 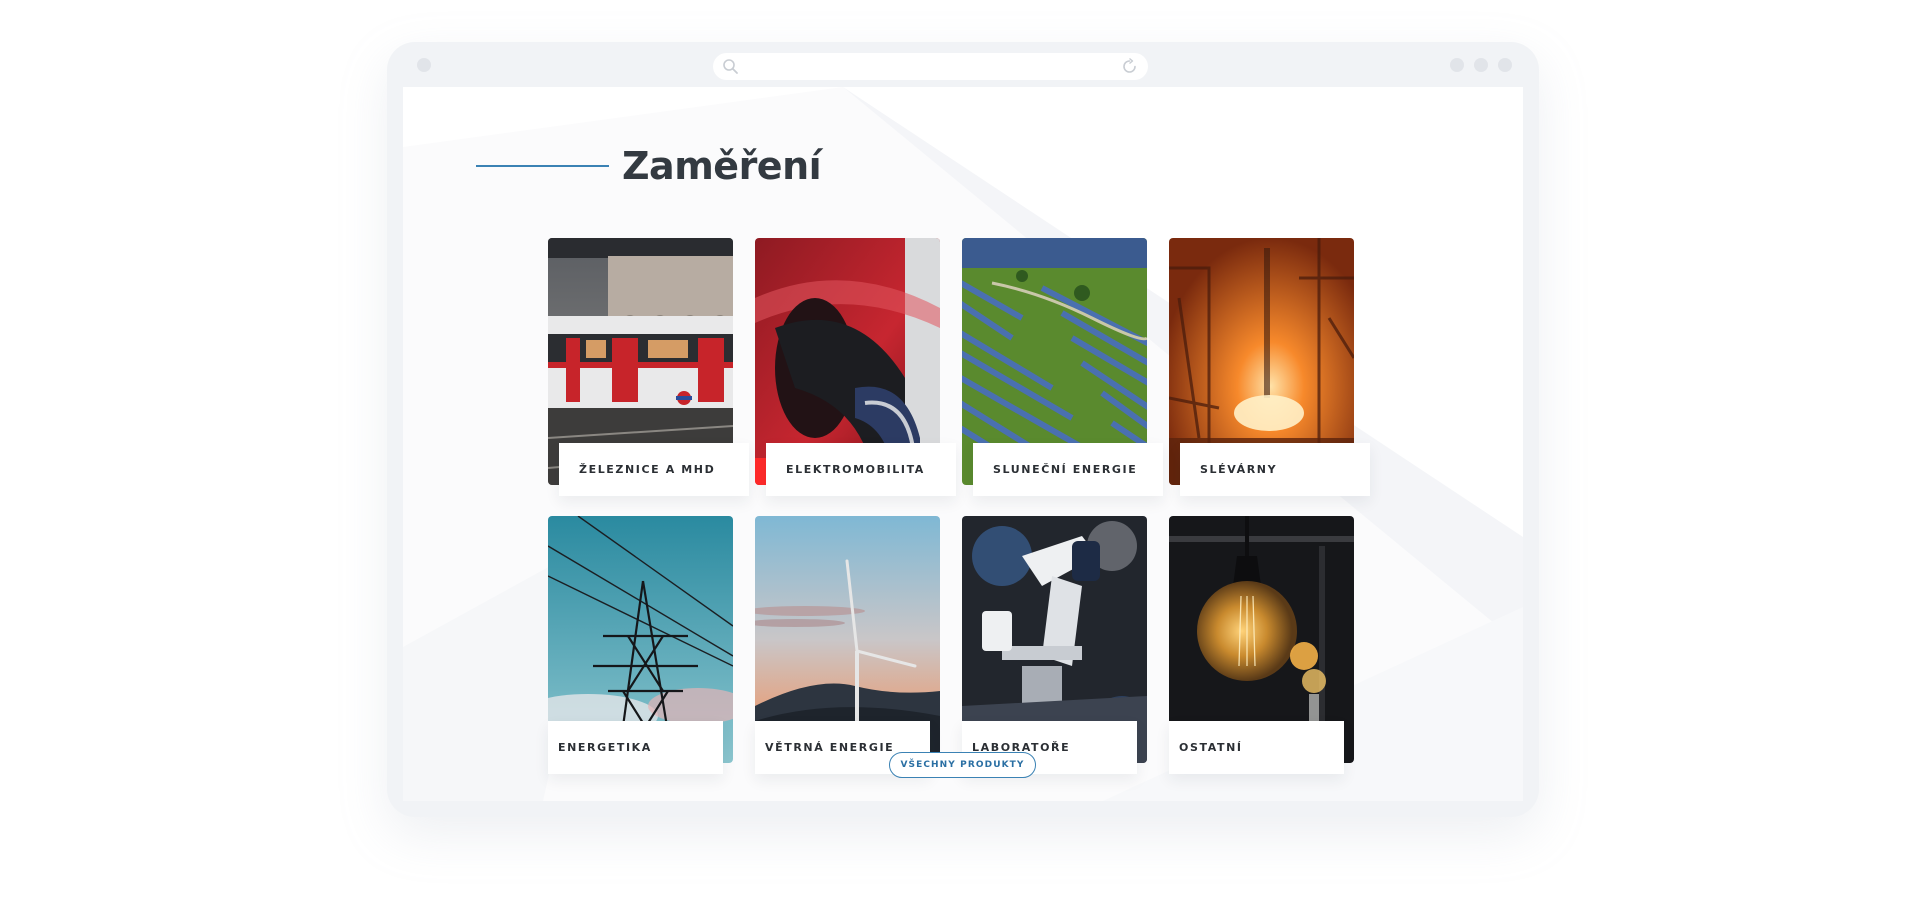 What do you see at coordinates (1068, 469) in the screenshot?
I see `card-label: SLUNEČNÍ ENERGIE` at bounding box center [1068, 469].